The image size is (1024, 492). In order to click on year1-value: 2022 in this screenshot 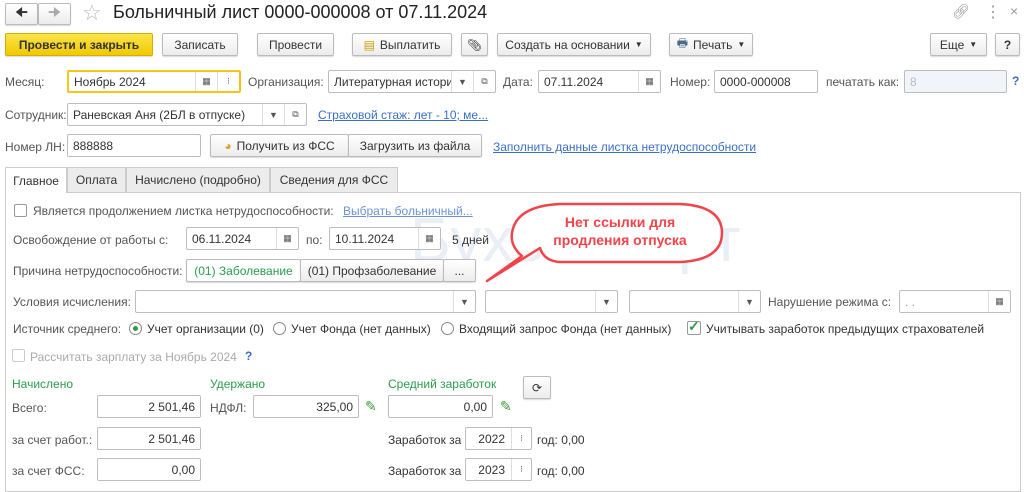, I will do `click(491, 438)`.